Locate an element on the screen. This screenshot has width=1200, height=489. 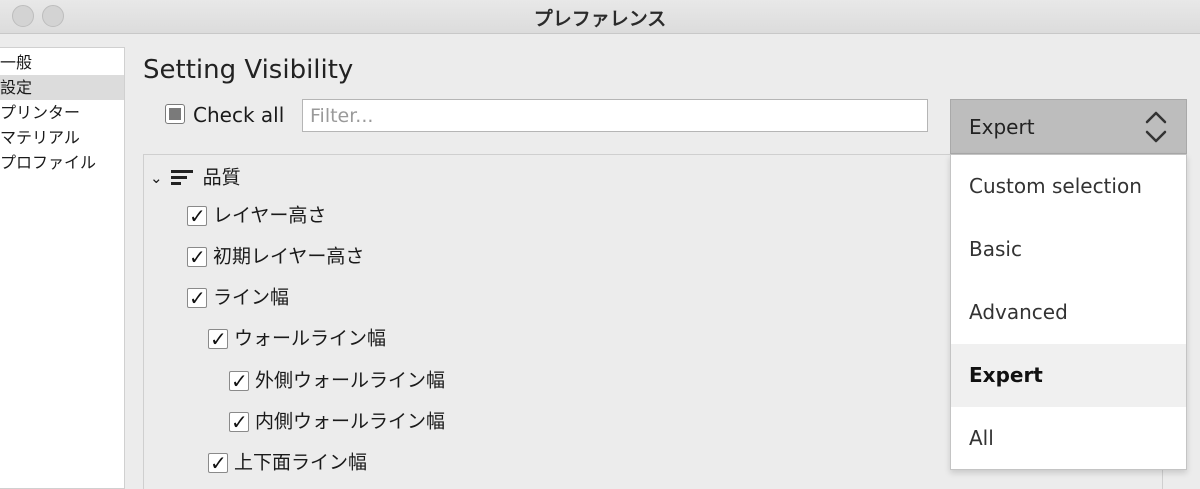
tree-item-label: 初期レイヤー高さ is located at coordinates (289, 256).